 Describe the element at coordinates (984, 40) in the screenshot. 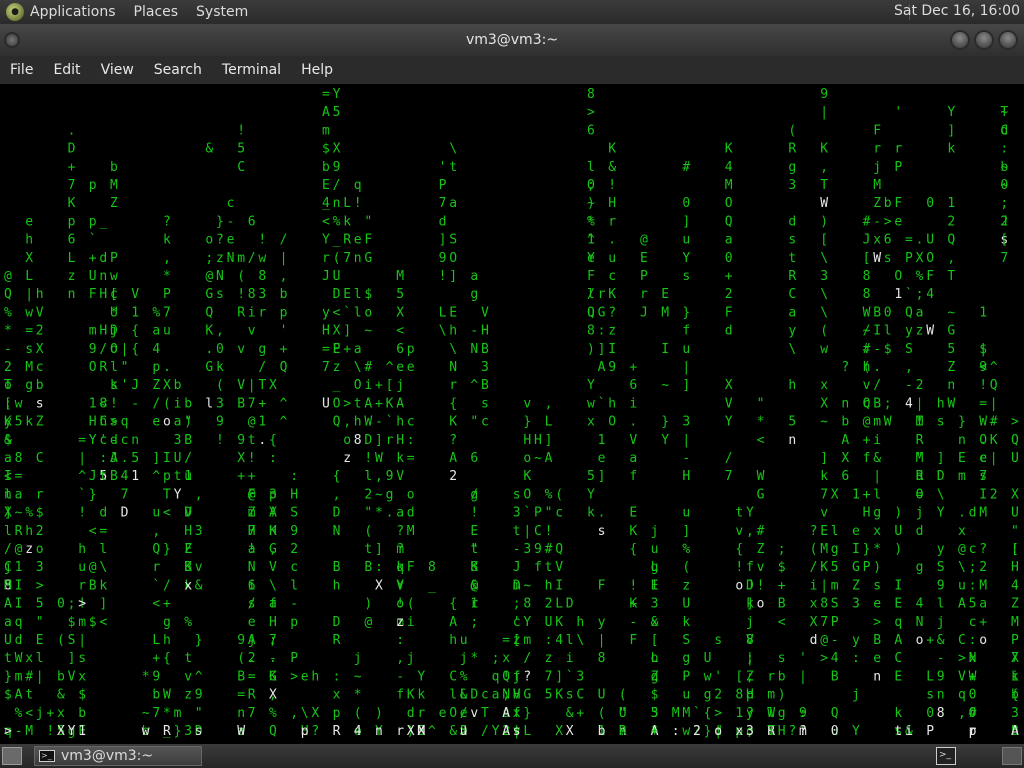

I see `maximize-button` at that location.